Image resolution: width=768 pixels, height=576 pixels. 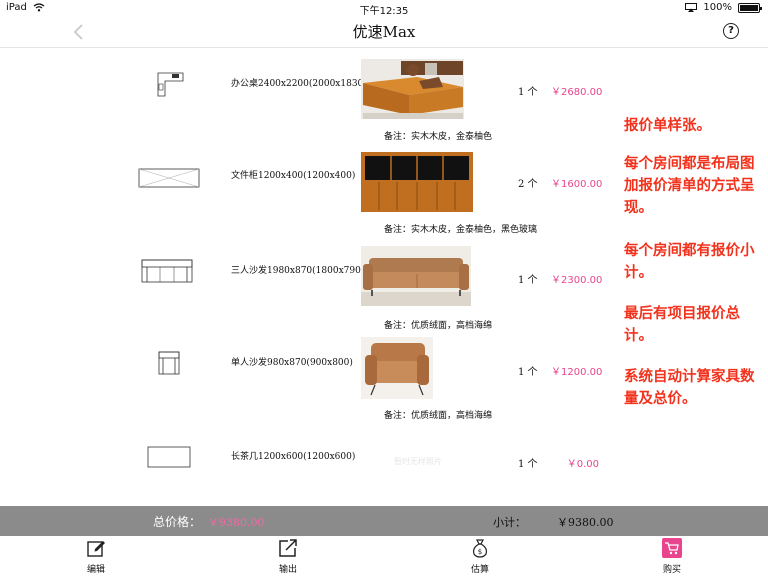 I want to click on item-quantity: 2 个, so click(x=528, y=184).